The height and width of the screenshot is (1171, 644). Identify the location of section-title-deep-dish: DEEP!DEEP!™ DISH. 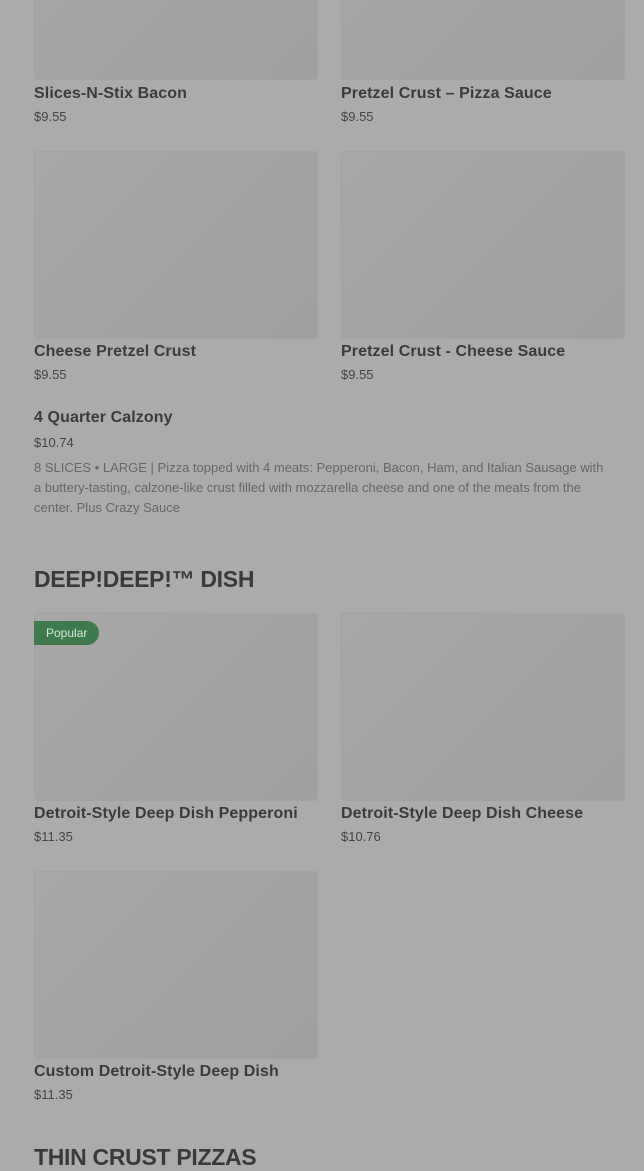
(144, 579).